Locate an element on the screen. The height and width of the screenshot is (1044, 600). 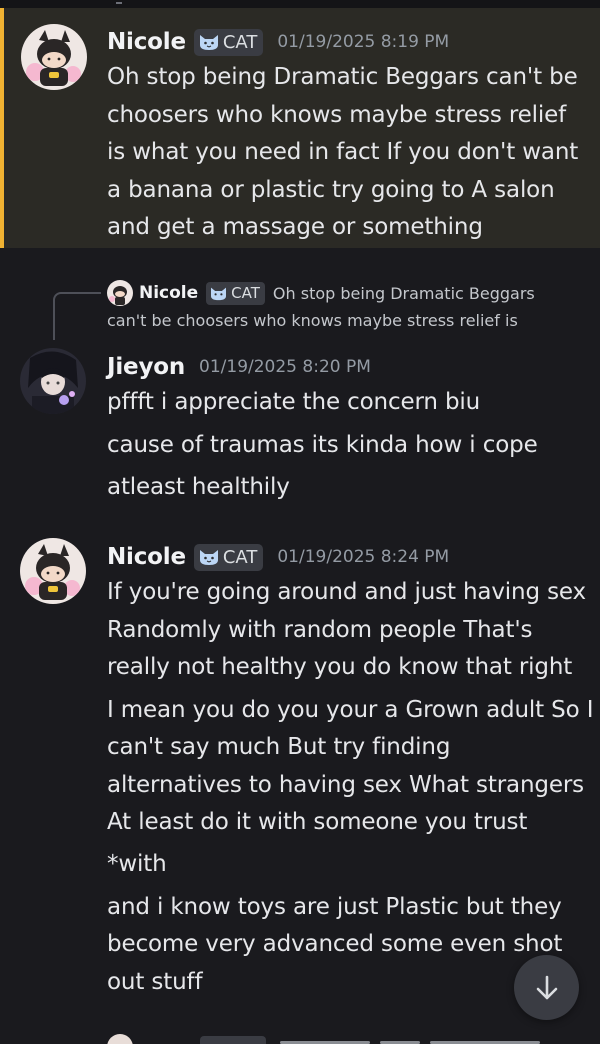
message-line: a banana or plastic try going to A salon is located at coordinates (331, 190).